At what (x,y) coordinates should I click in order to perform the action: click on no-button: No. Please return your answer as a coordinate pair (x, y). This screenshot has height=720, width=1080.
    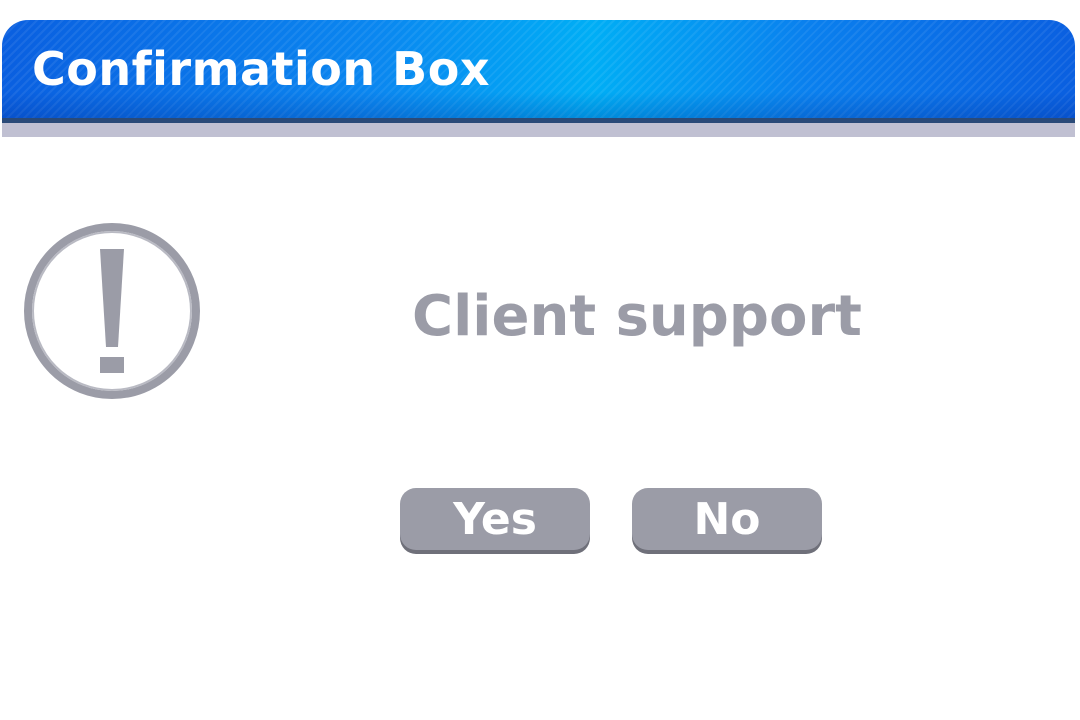
    Looking at the image, I should click on (727, 519).